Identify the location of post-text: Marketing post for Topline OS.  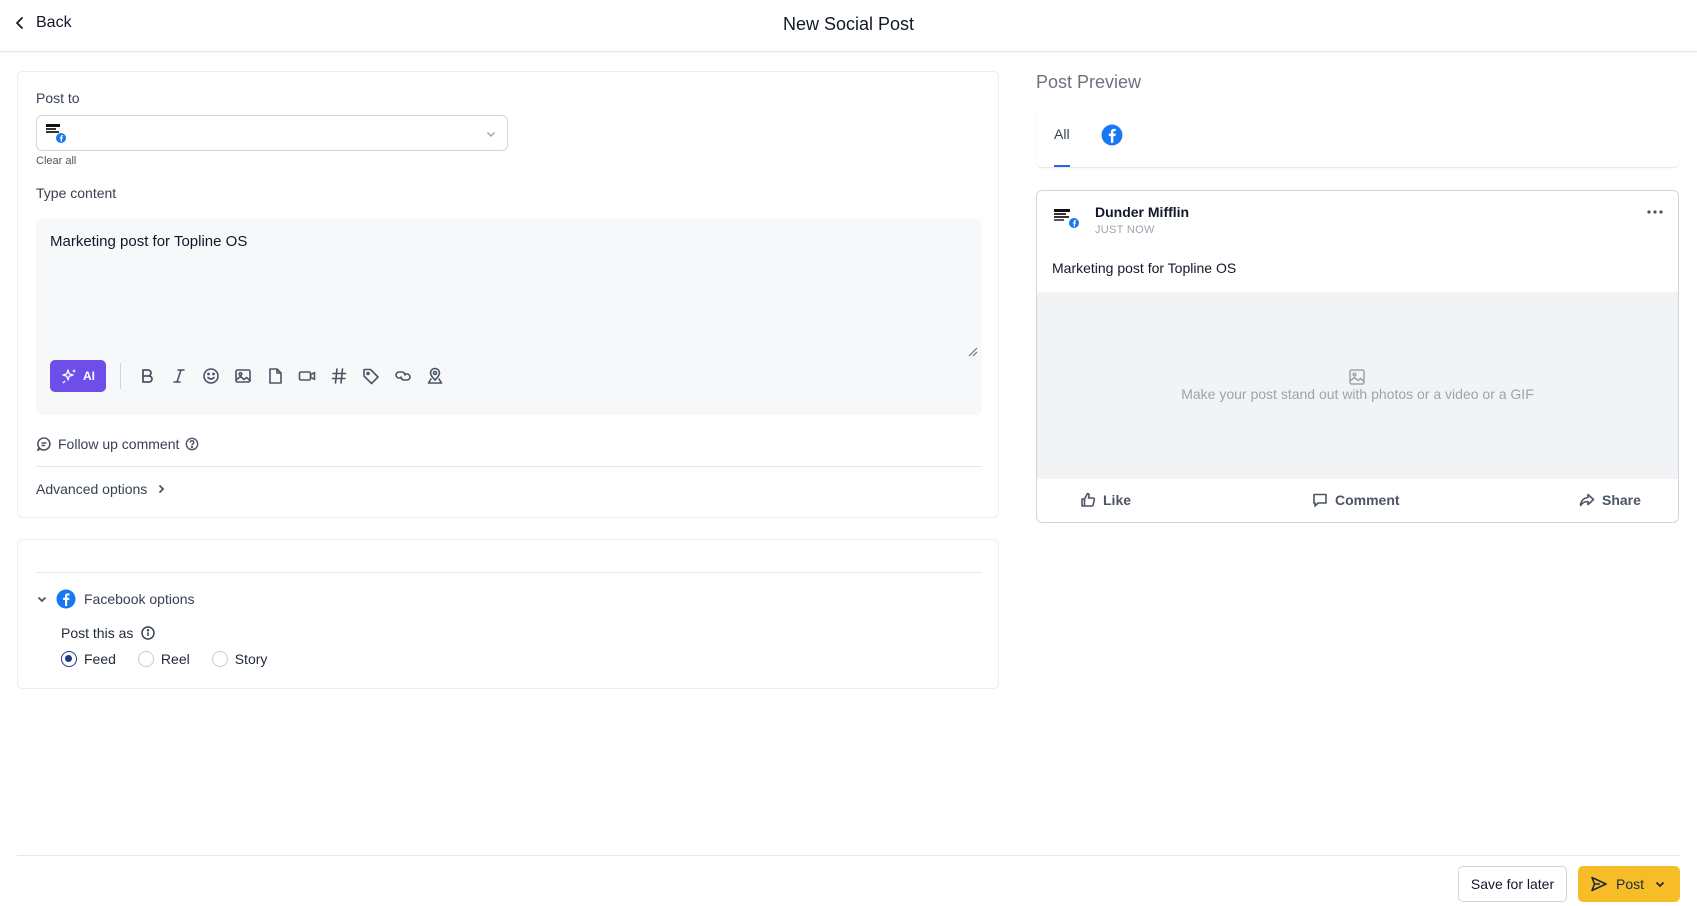
(1144, 268).